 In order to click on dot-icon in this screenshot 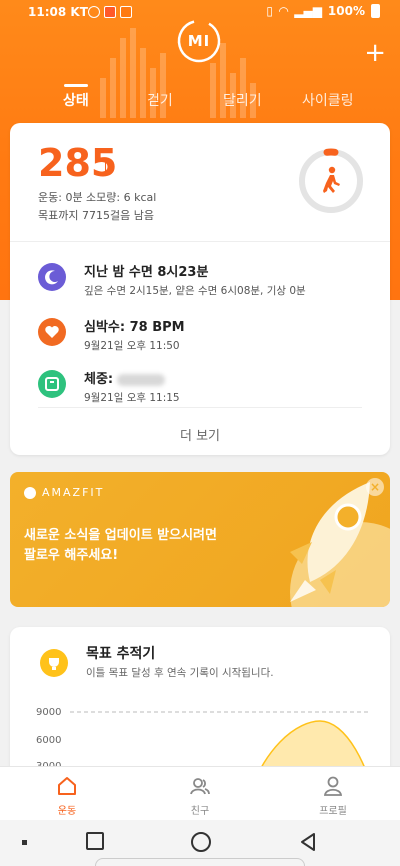, I will do `click(24, 842)`.